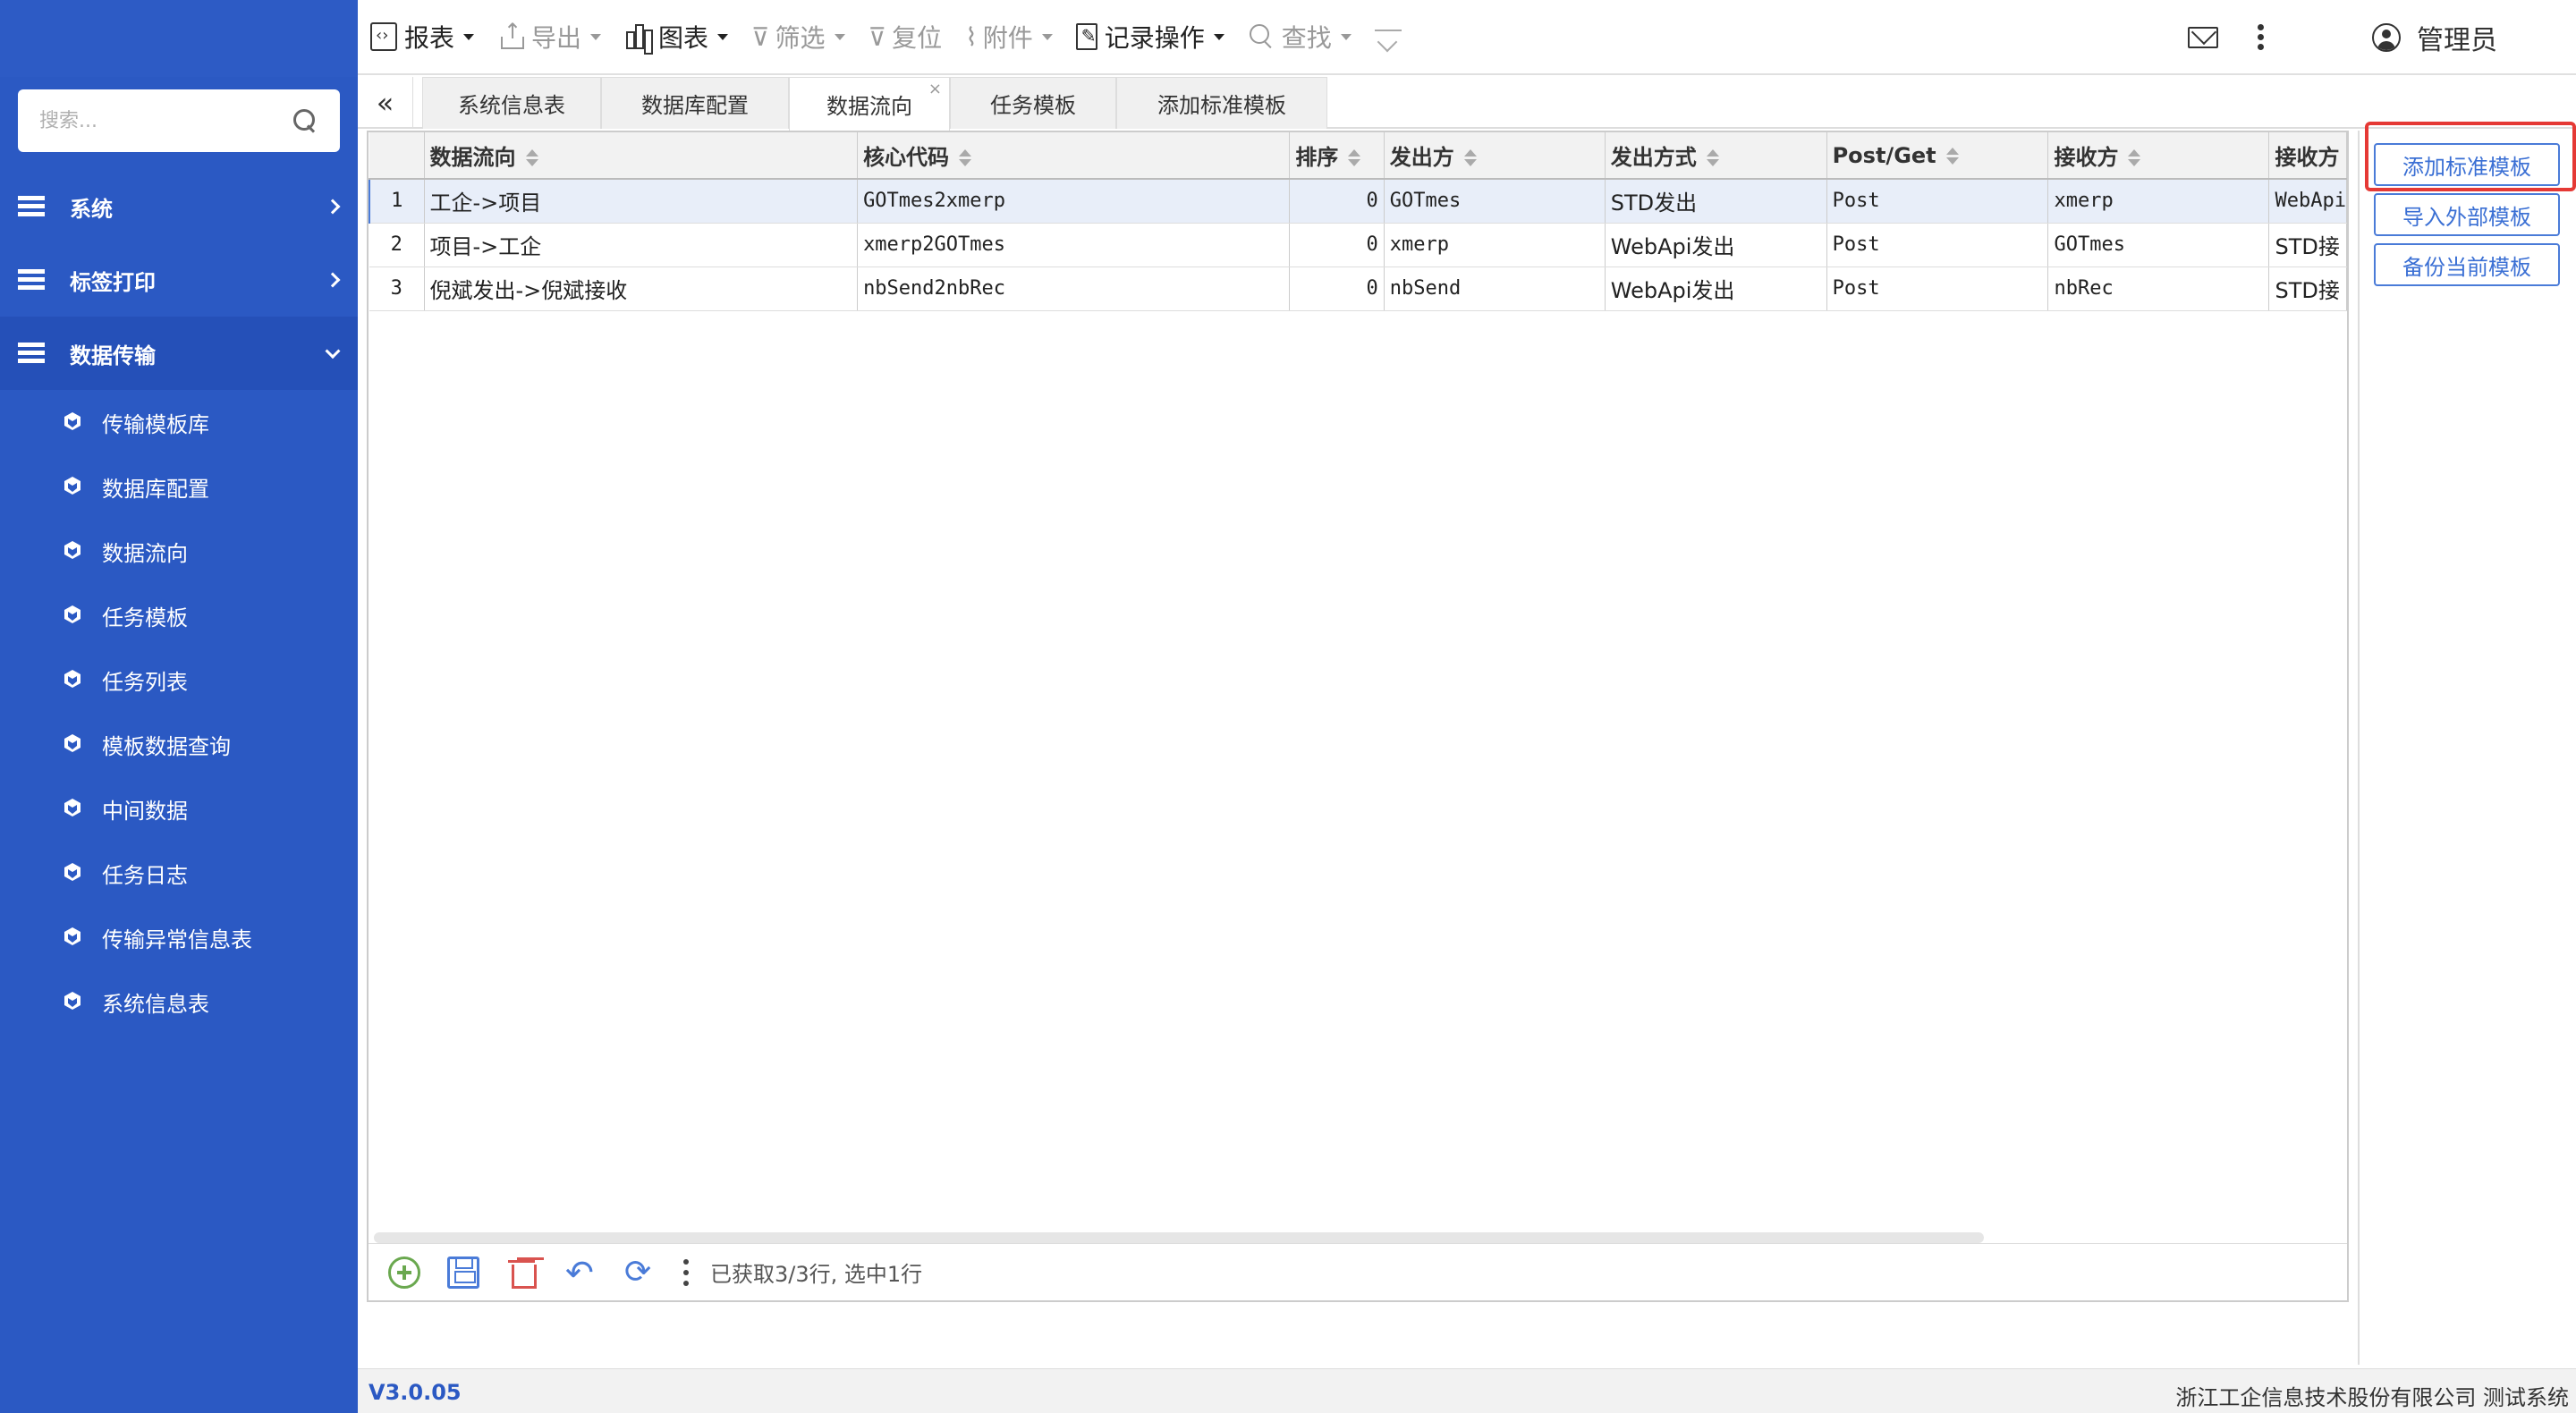 Image resolution: width=2576 pixels, height=1413 pixels. I want to click on tab-add-standard-template: 添加标准模板, so click(1221, 103).